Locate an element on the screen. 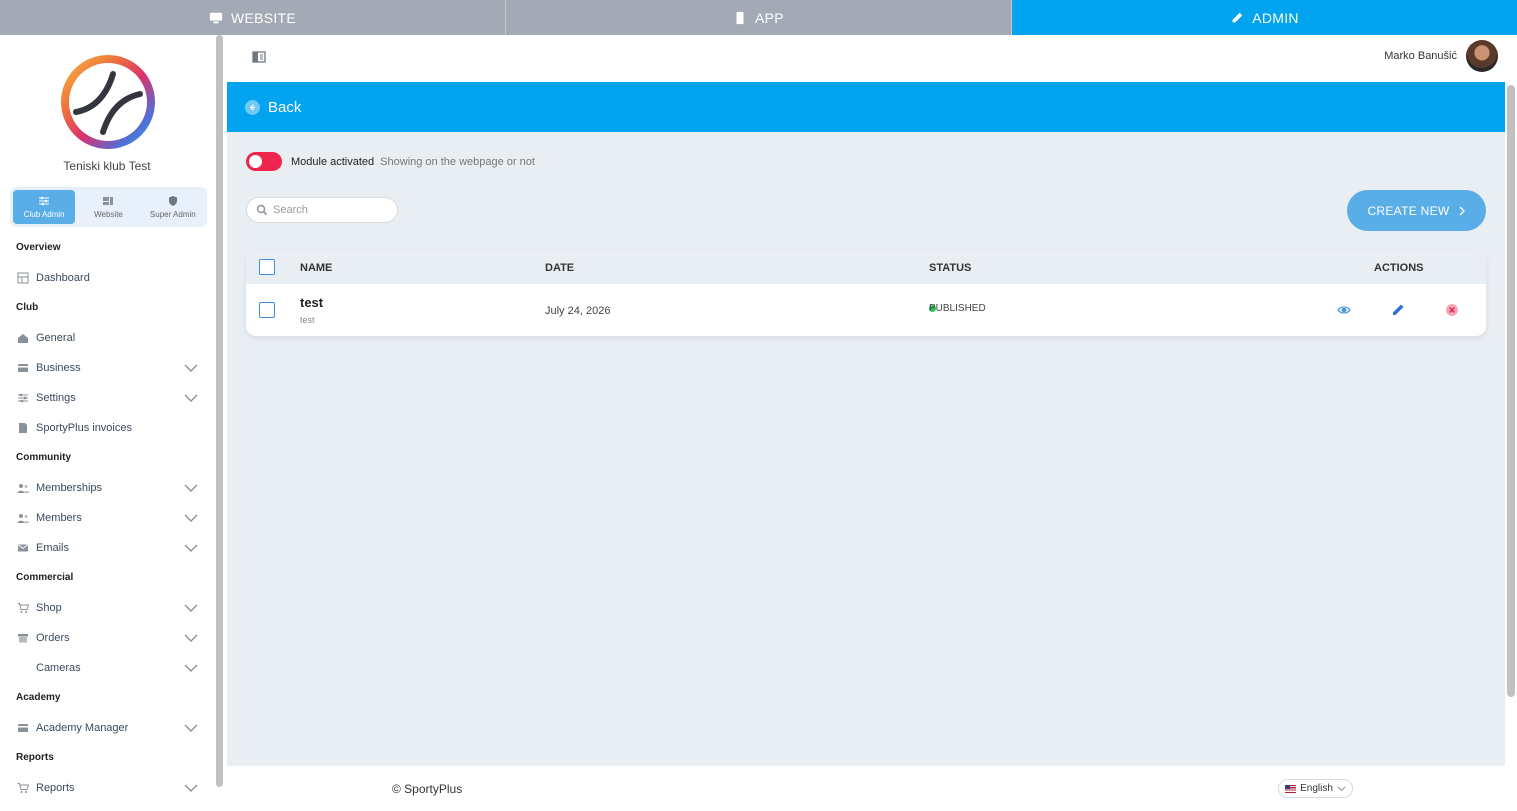 The width and height of the screenshot is (1517, 811). table-row: test test July 24, 2026 PUBLISHED is located at coordinates (866, 310).